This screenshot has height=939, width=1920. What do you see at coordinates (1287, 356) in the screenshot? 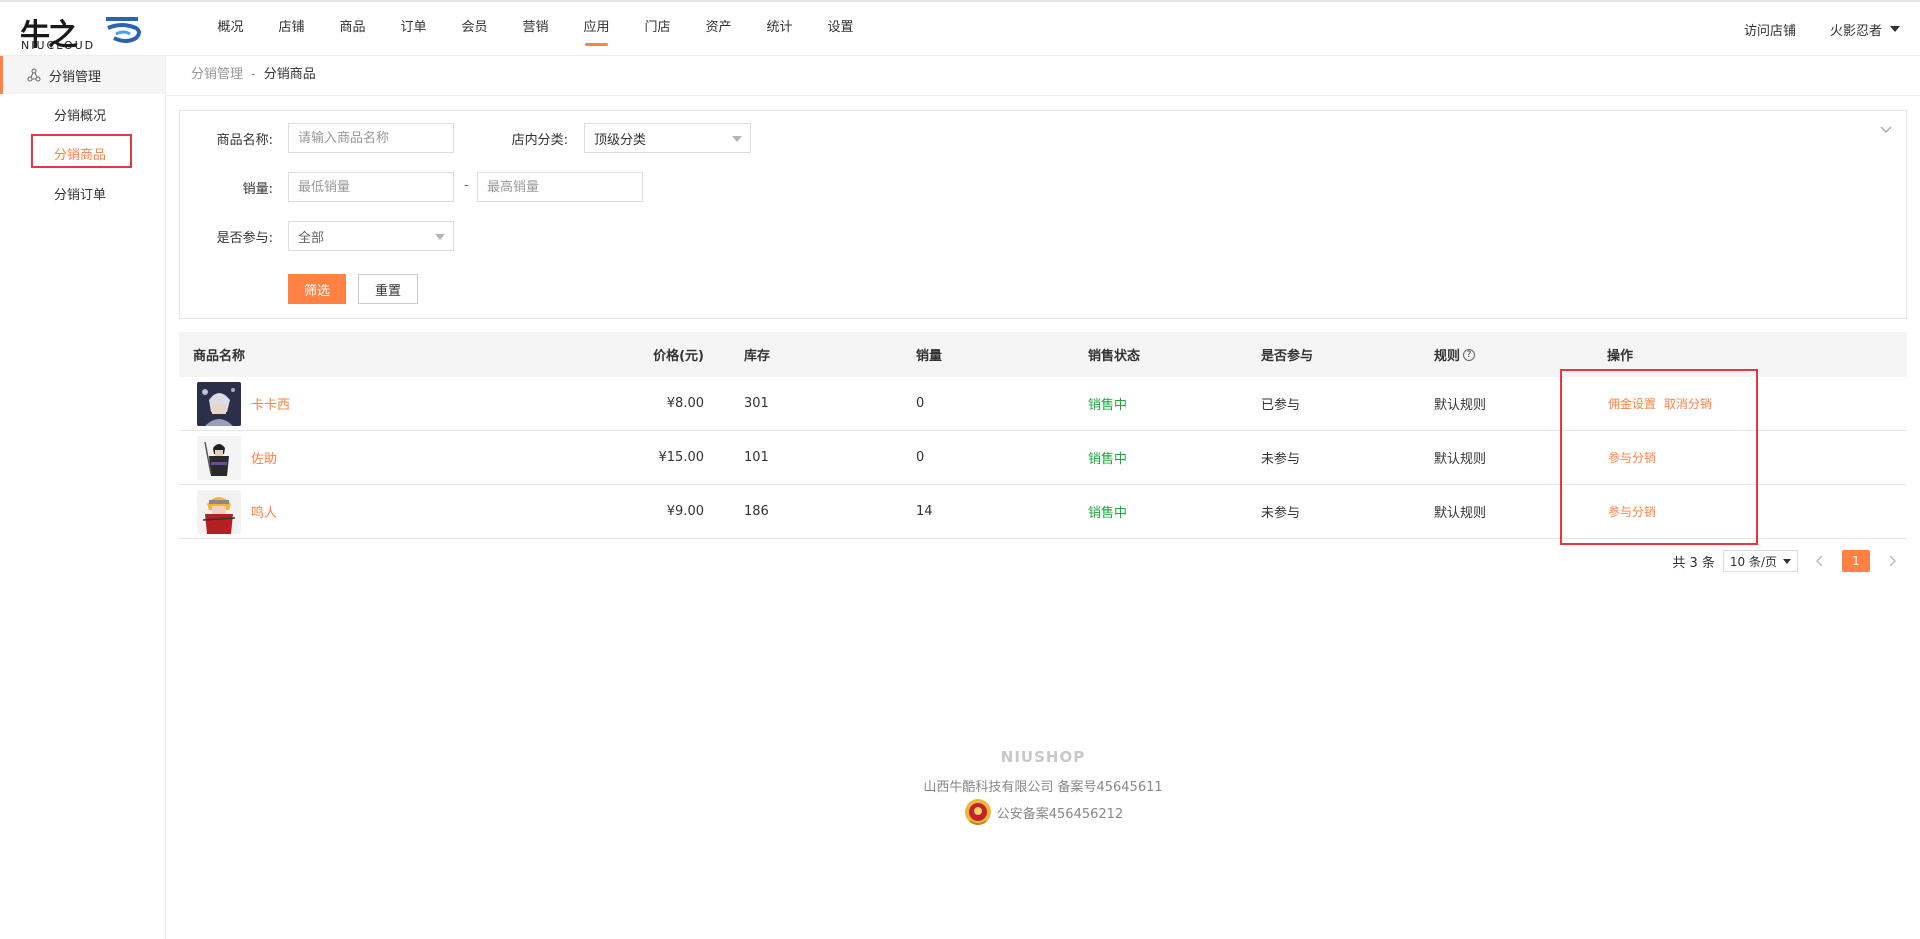
I see `th-joined: 是否参与` at bounding box center [1287, 356].